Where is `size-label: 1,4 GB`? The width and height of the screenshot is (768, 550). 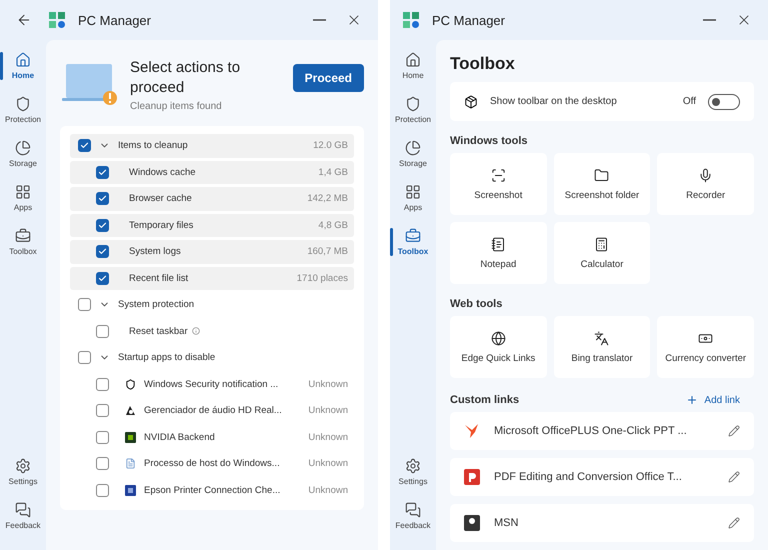 size-label: 1,4 GB is located at coordinates (333, 172).